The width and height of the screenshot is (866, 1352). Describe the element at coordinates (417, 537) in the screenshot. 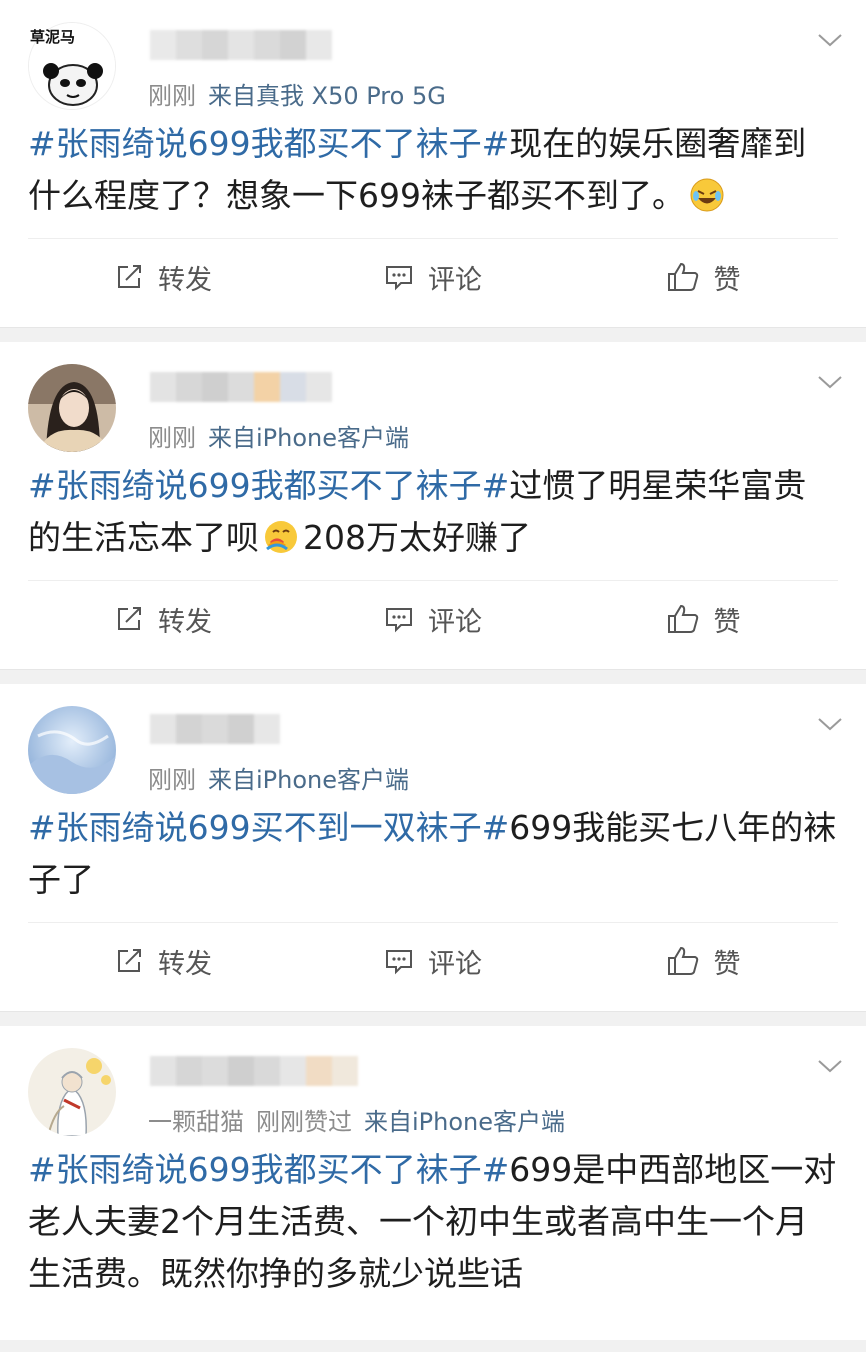

I see `post-body-continued: 208万太好赚了` at that location.